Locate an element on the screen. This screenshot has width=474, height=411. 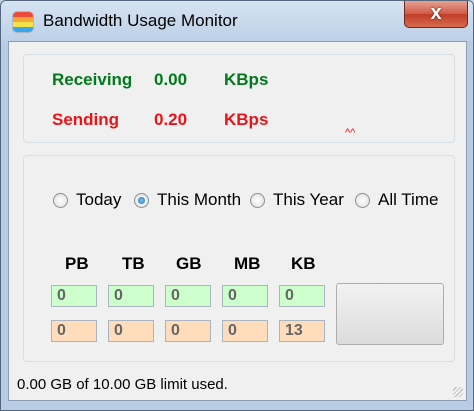
radio-today: Today is located at coordinates (87, 200).